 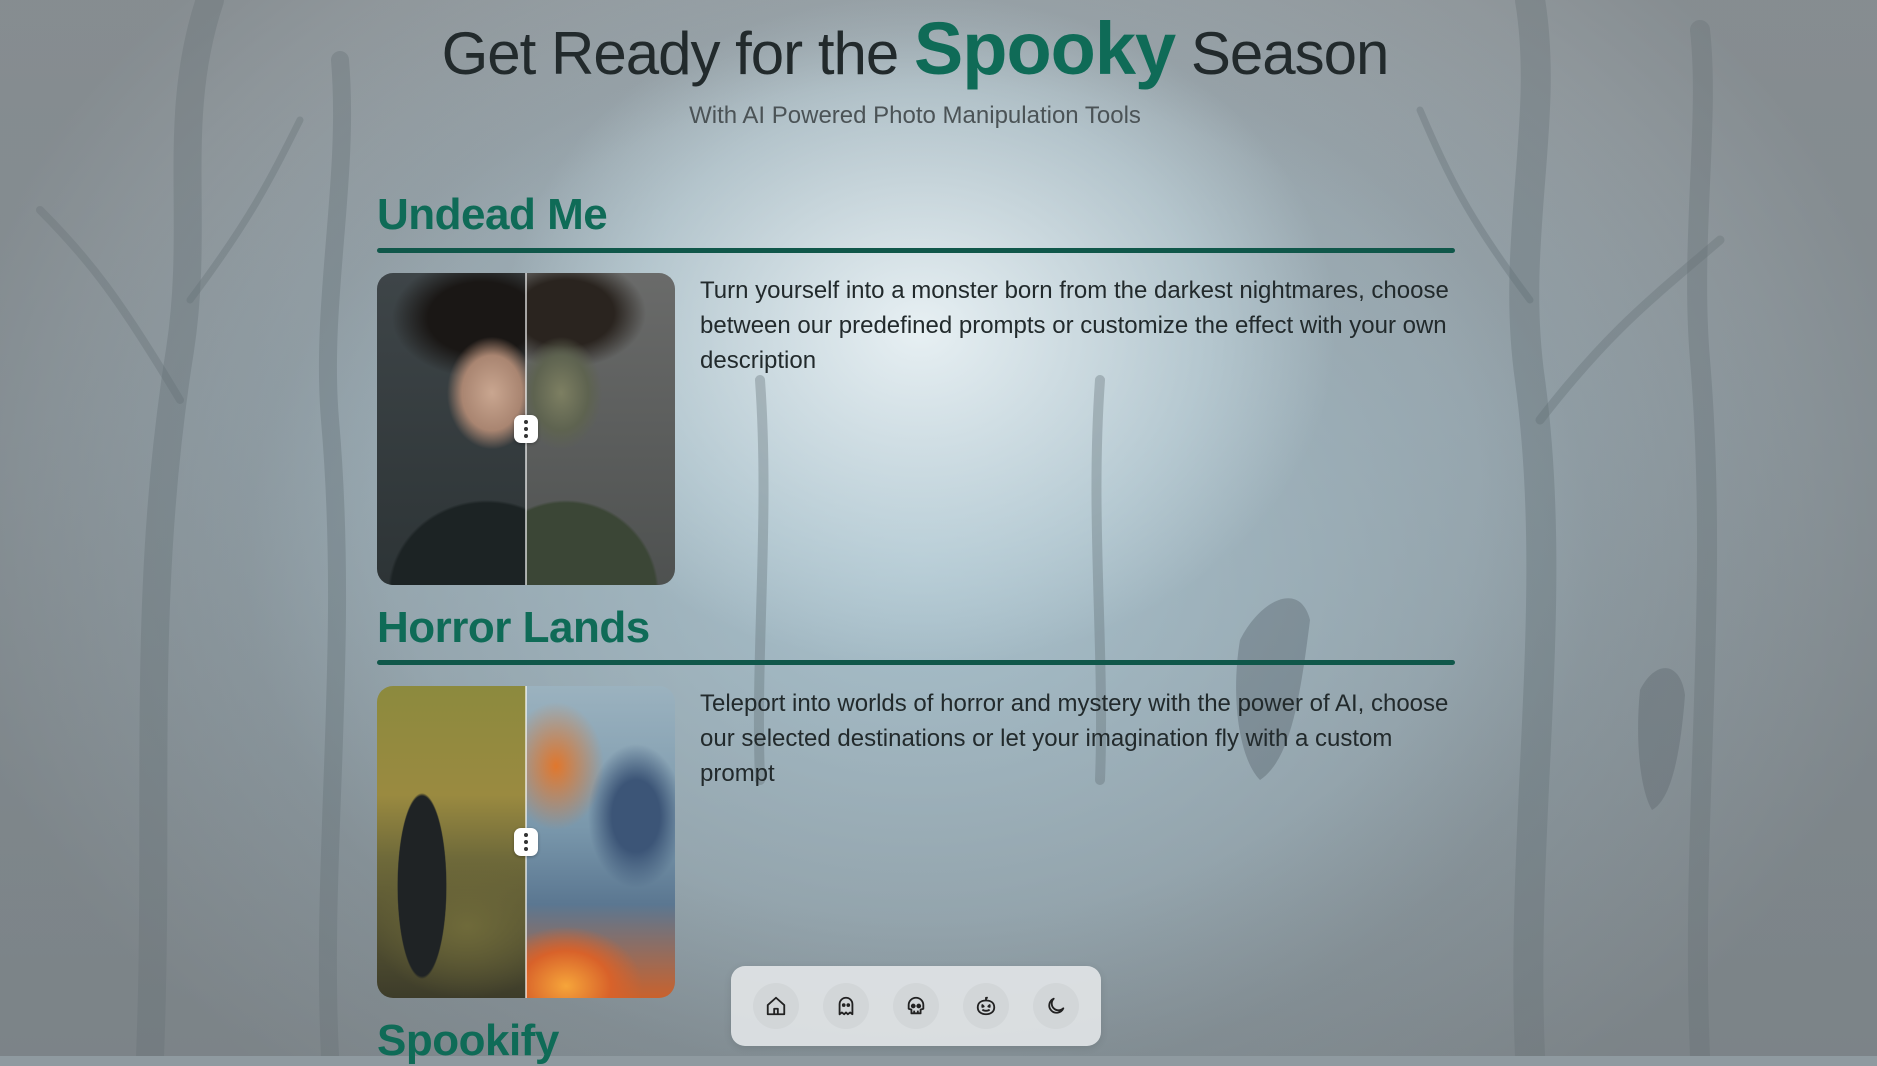 I want to click on hero-title-suffix: Season, so click(x=1282, y=53).